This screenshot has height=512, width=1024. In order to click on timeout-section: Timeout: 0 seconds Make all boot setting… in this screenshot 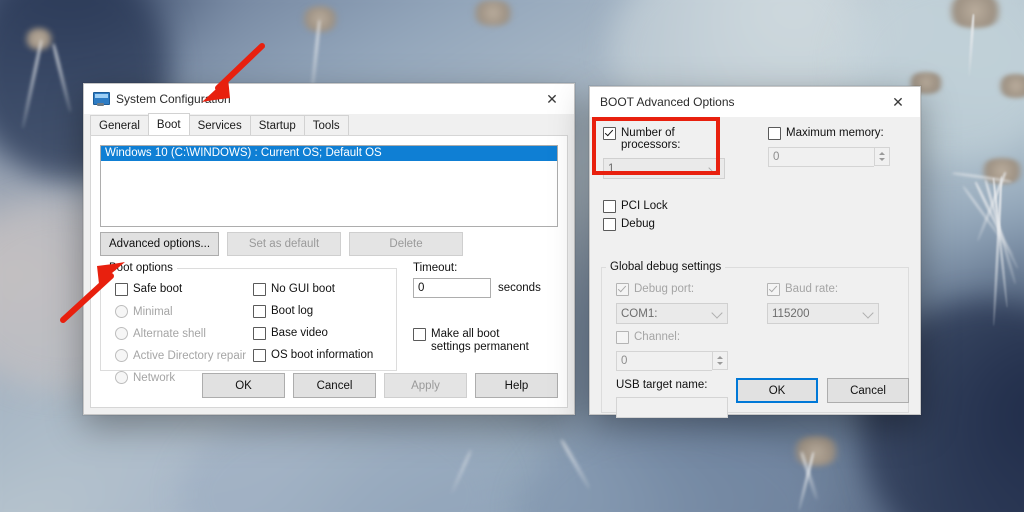, I will do `click(478, 308)`.